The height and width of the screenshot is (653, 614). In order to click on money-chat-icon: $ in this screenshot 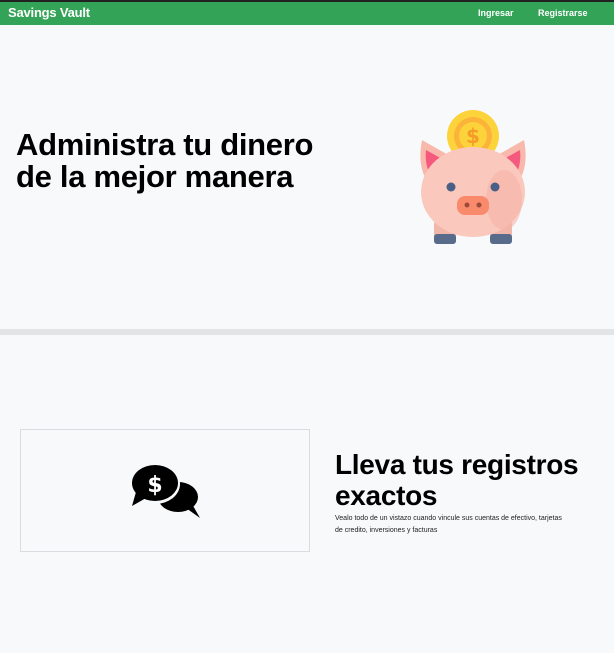, I will do `click(165, 491)`.